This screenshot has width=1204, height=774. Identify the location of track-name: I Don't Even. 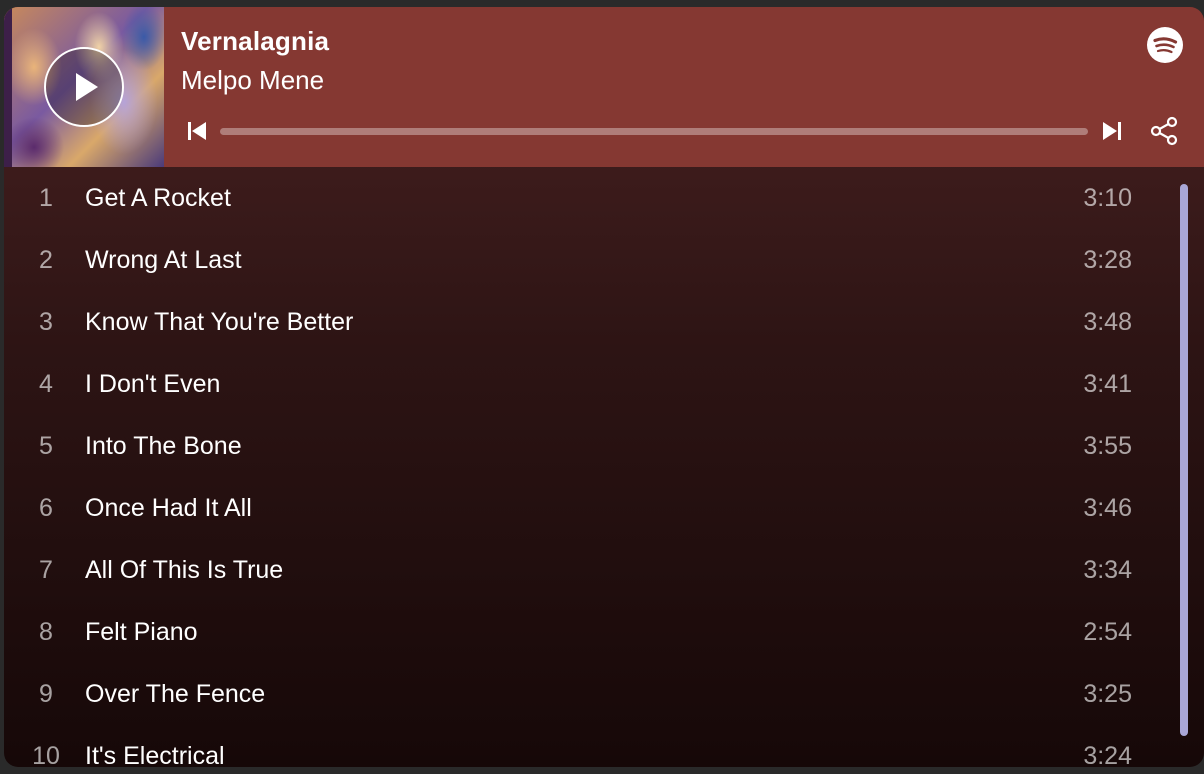
(153, 384).